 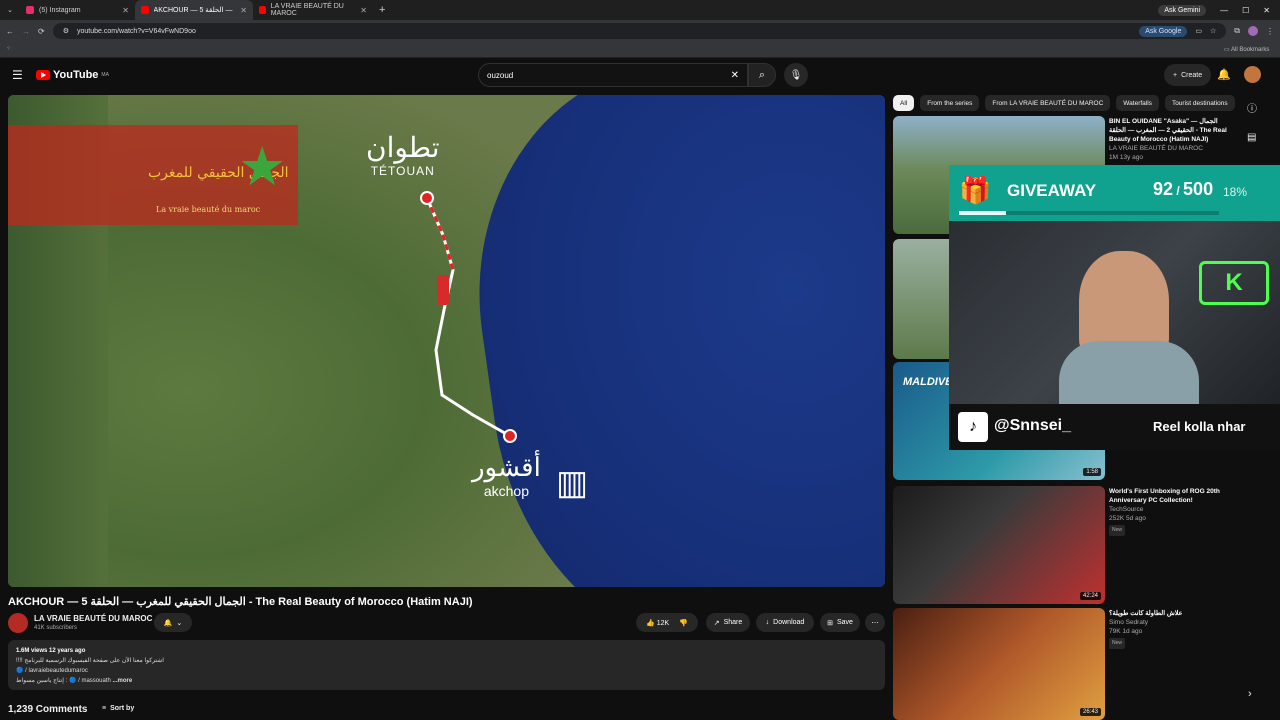 I want to click on sidebar-meta: 1M 13y ago, so click(x=1126, y=157).